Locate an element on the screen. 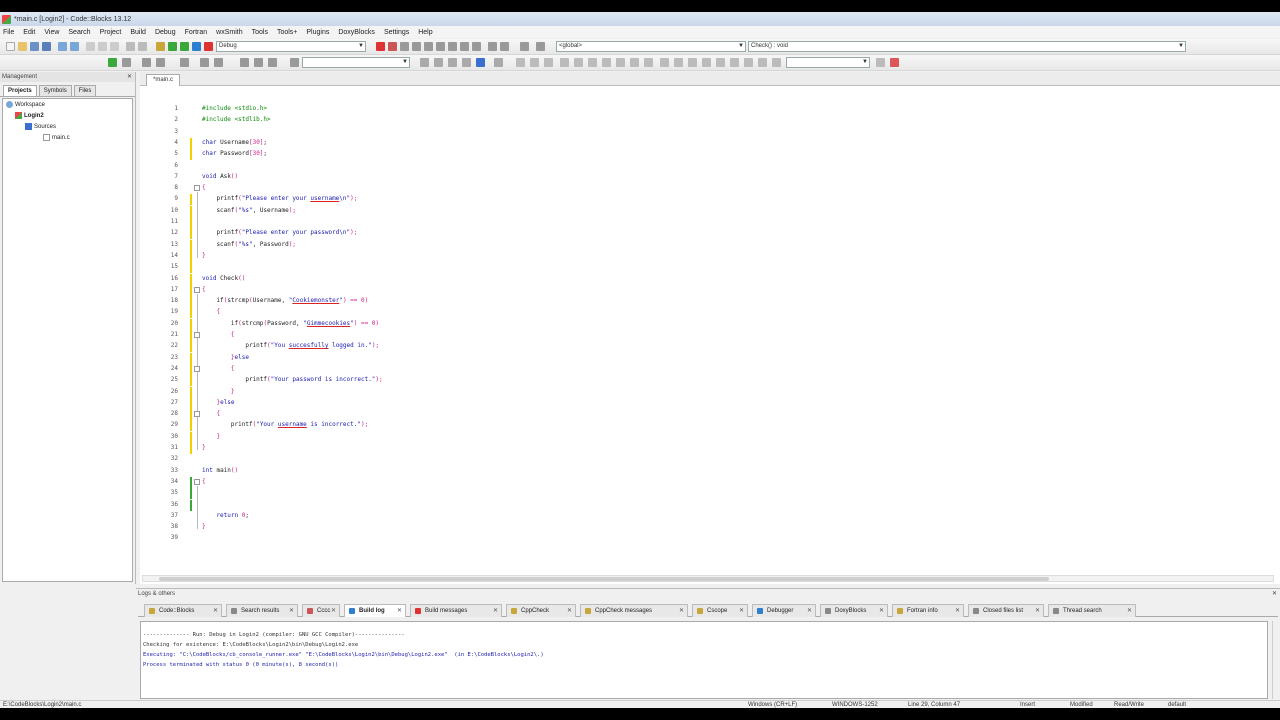 The width and height of the screenshot is (1280, 720). log-tab-doxyblocks: DoxyBlocks ✕ is located at coordinates (854, 610).